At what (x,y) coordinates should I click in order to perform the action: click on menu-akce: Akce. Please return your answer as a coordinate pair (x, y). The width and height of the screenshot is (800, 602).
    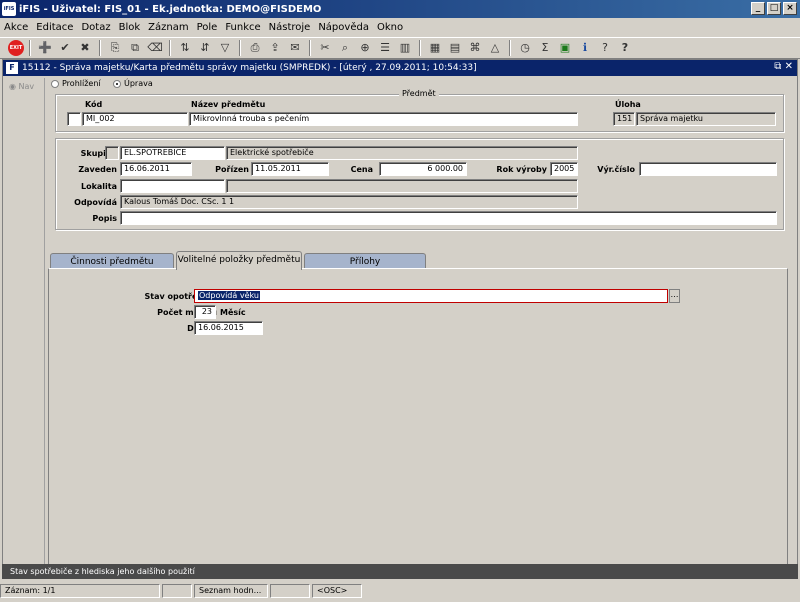
    Looking at the image, I should click on (16, 27).